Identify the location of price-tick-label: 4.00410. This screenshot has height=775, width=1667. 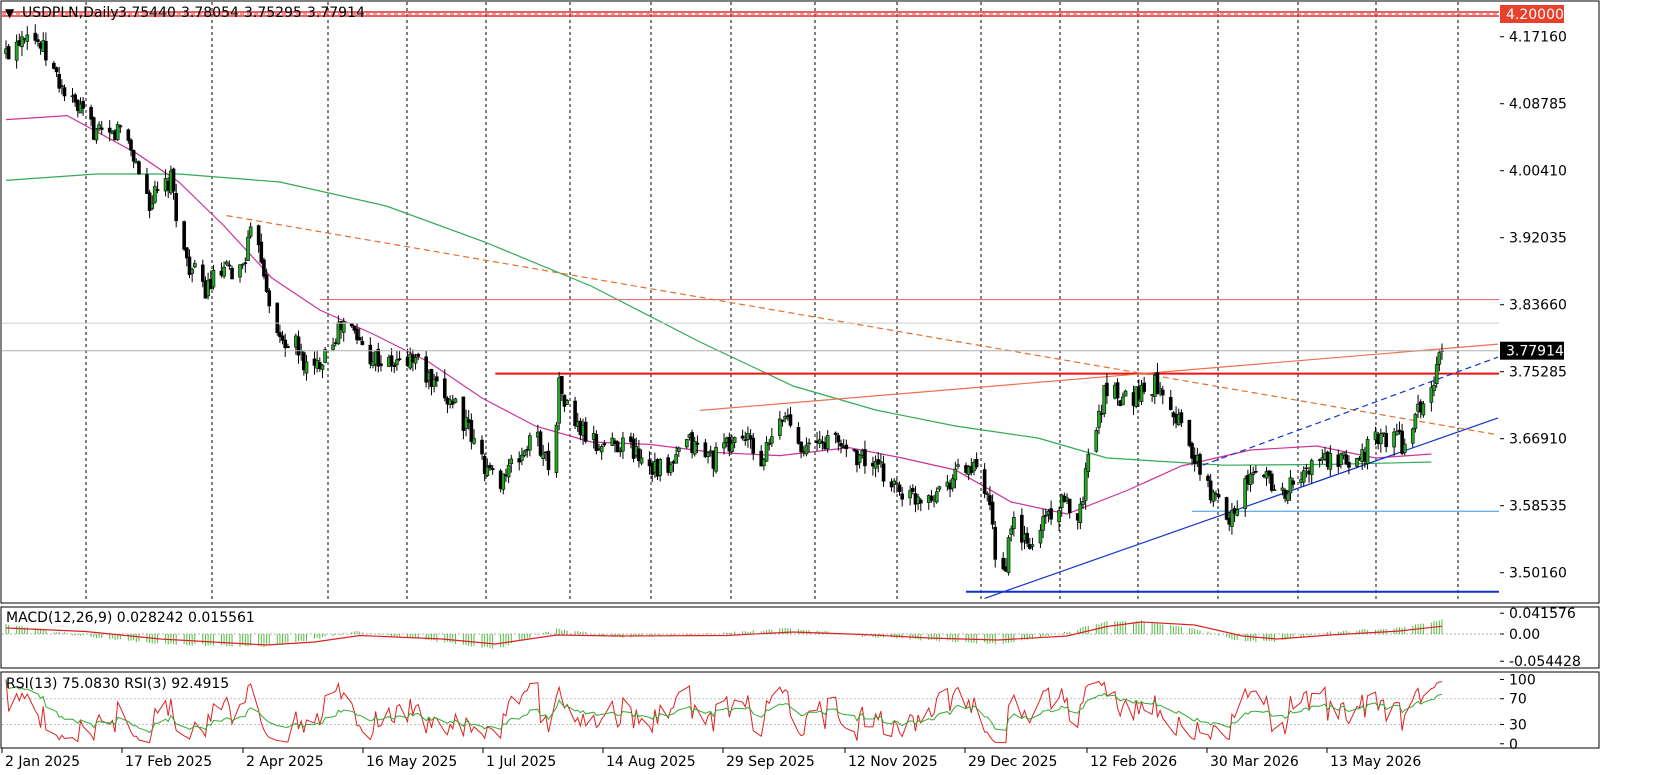
(1538, 172).